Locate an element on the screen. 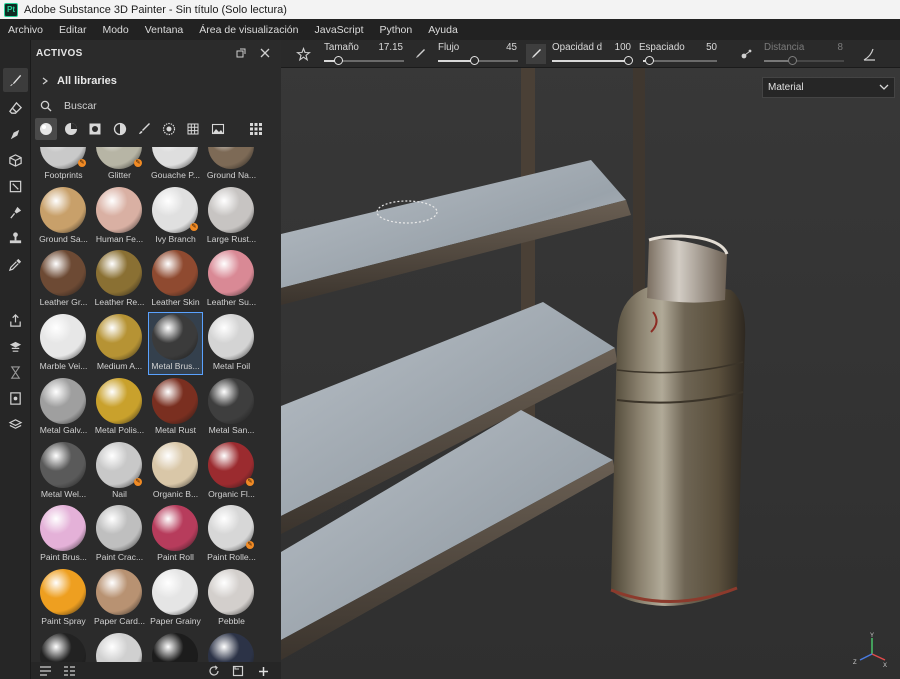 This screenshot has height=679, width=900. opacity-control: Opacidad d 100 is located at coordinates (592, 54).